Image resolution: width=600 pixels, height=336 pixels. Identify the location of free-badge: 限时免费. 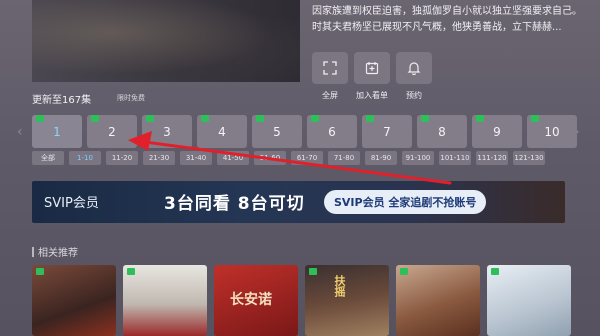
(131, 98).